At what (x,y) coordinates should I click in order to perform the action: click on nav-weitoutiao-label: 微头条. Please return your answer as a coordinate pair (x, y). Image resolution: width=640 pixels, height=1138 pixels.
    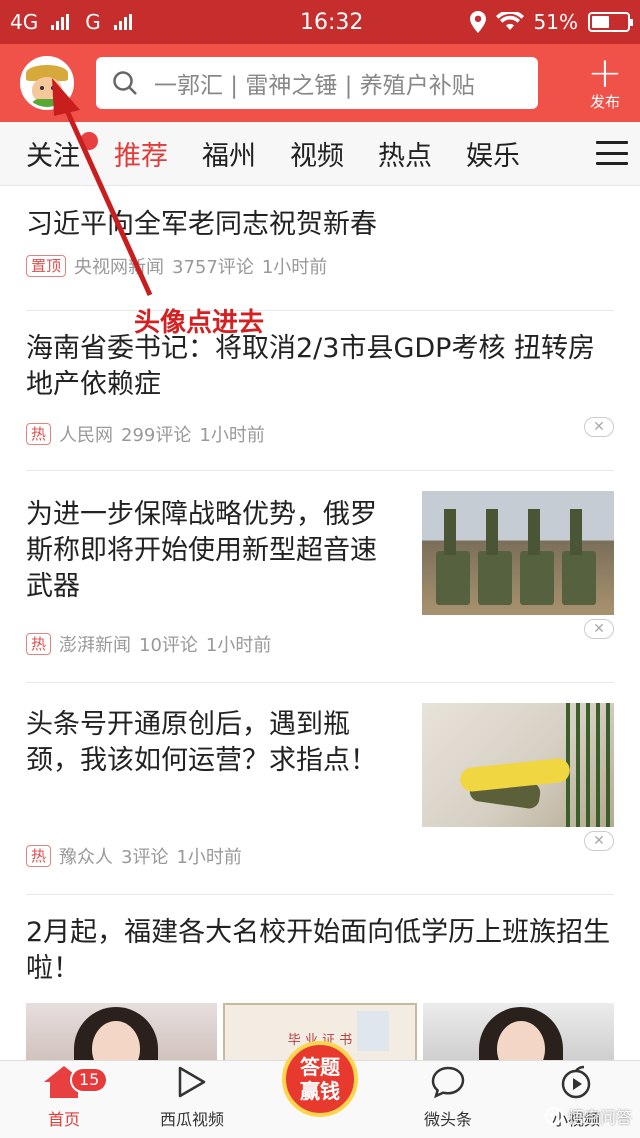
    Looking at the image, I should click on (447, 1119).